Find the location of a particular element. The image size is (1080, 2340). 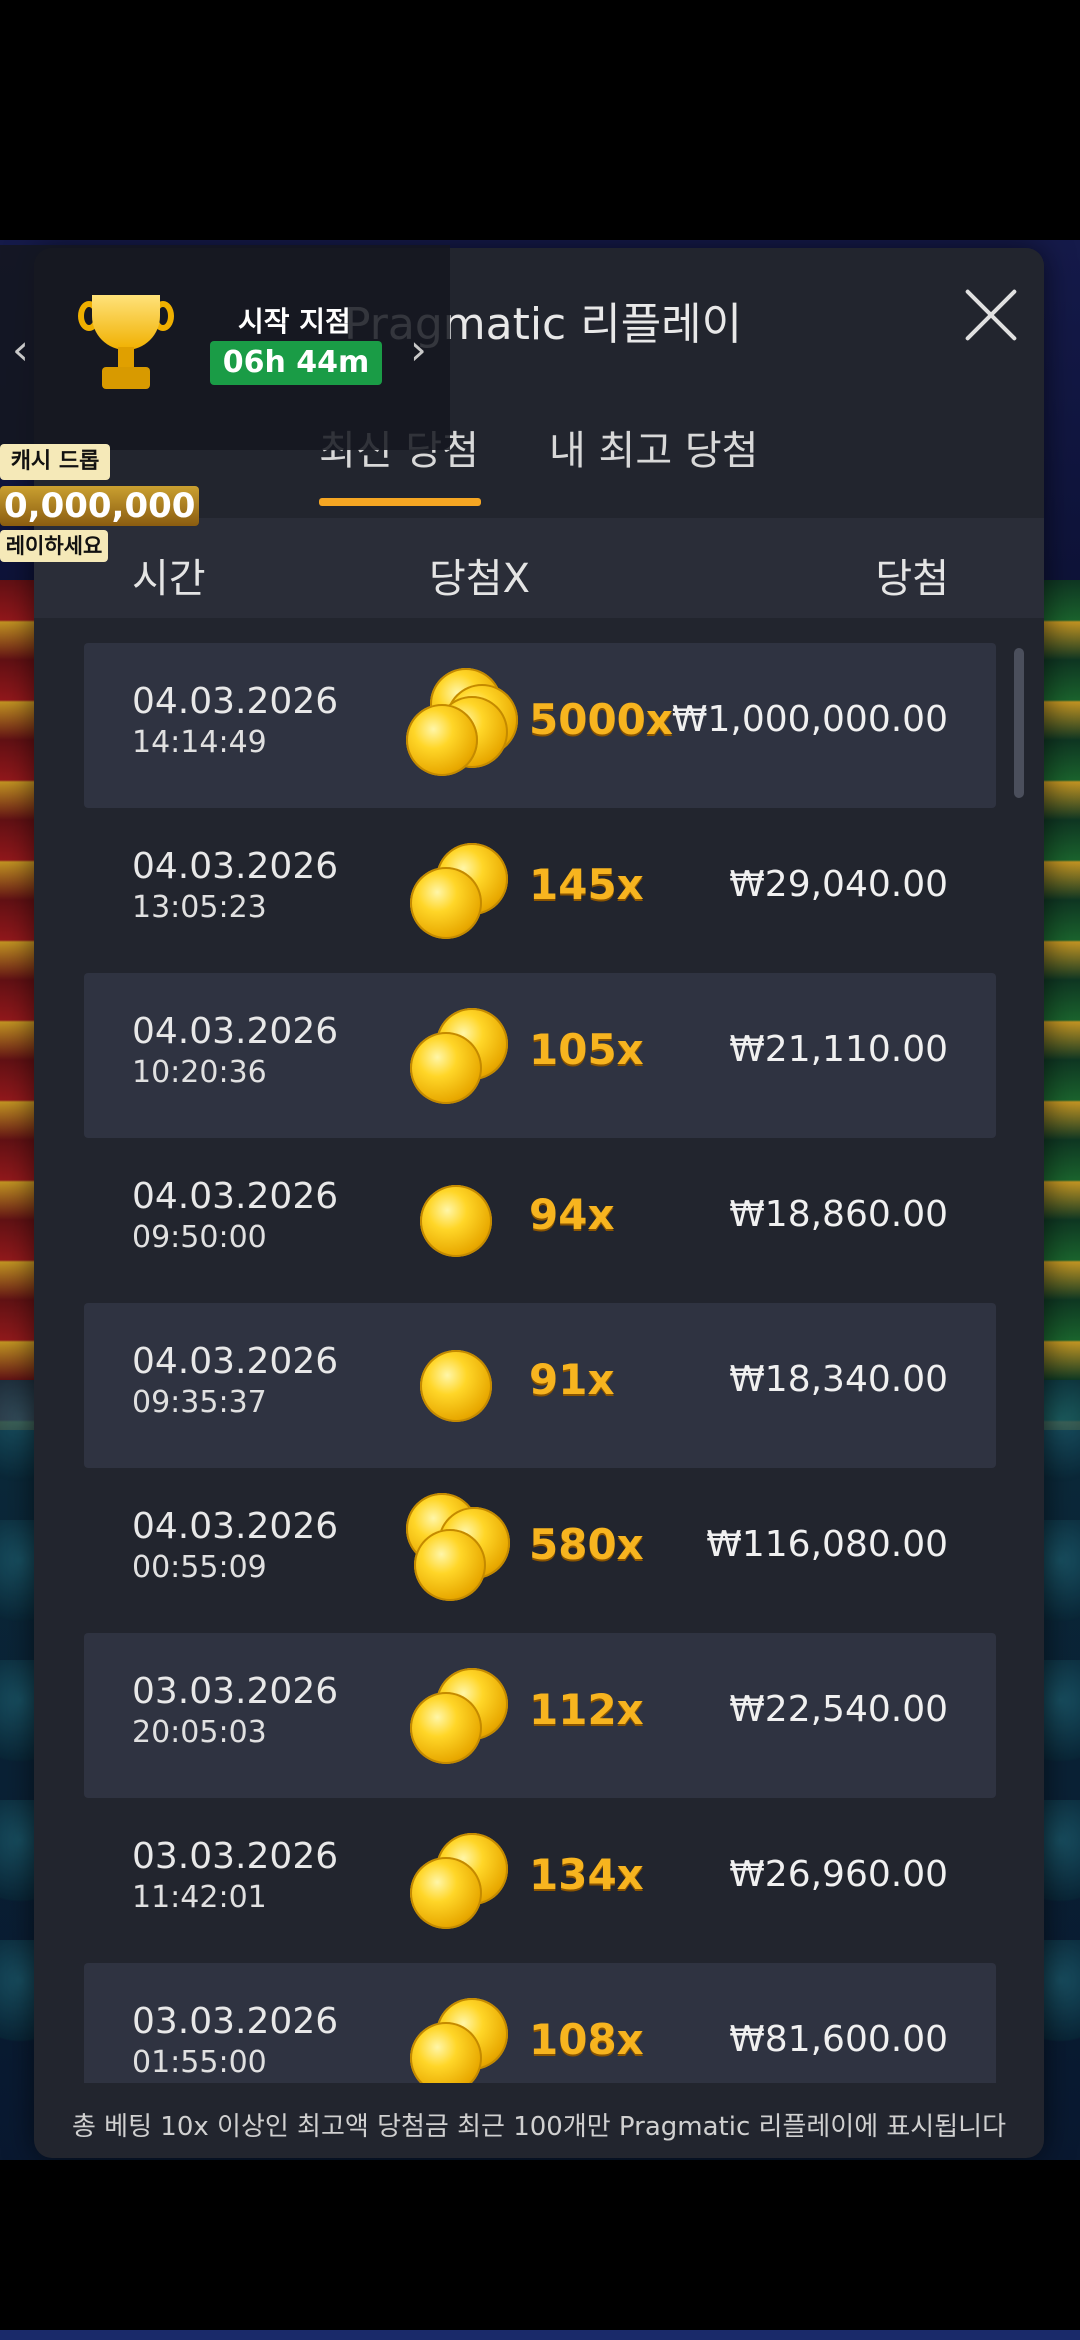

win-multiplier: 105x is located at coordinates (586, 1049).